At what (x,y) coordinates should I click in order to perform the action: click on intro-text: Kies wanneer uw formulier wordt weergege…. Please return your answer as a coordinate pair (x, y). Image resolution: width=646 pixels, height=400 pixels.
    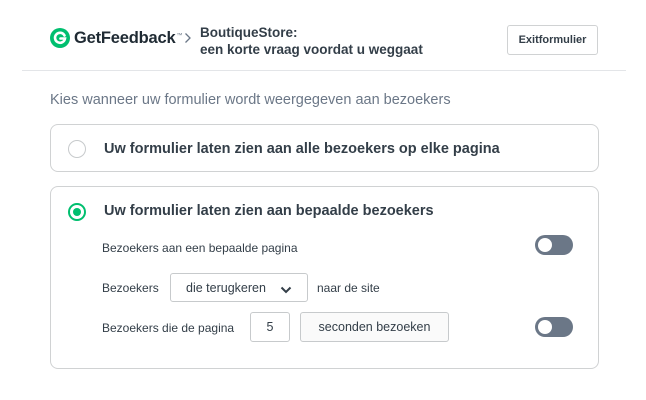
    Looking at the image, I should click on (250, 100).